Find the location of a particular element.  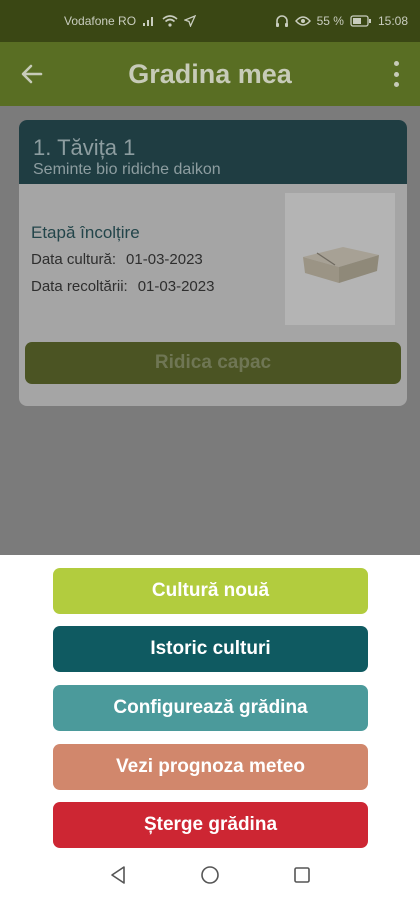

weather-forecast-button: Vezi prognoza meteo is located at coordinates (210, 767).